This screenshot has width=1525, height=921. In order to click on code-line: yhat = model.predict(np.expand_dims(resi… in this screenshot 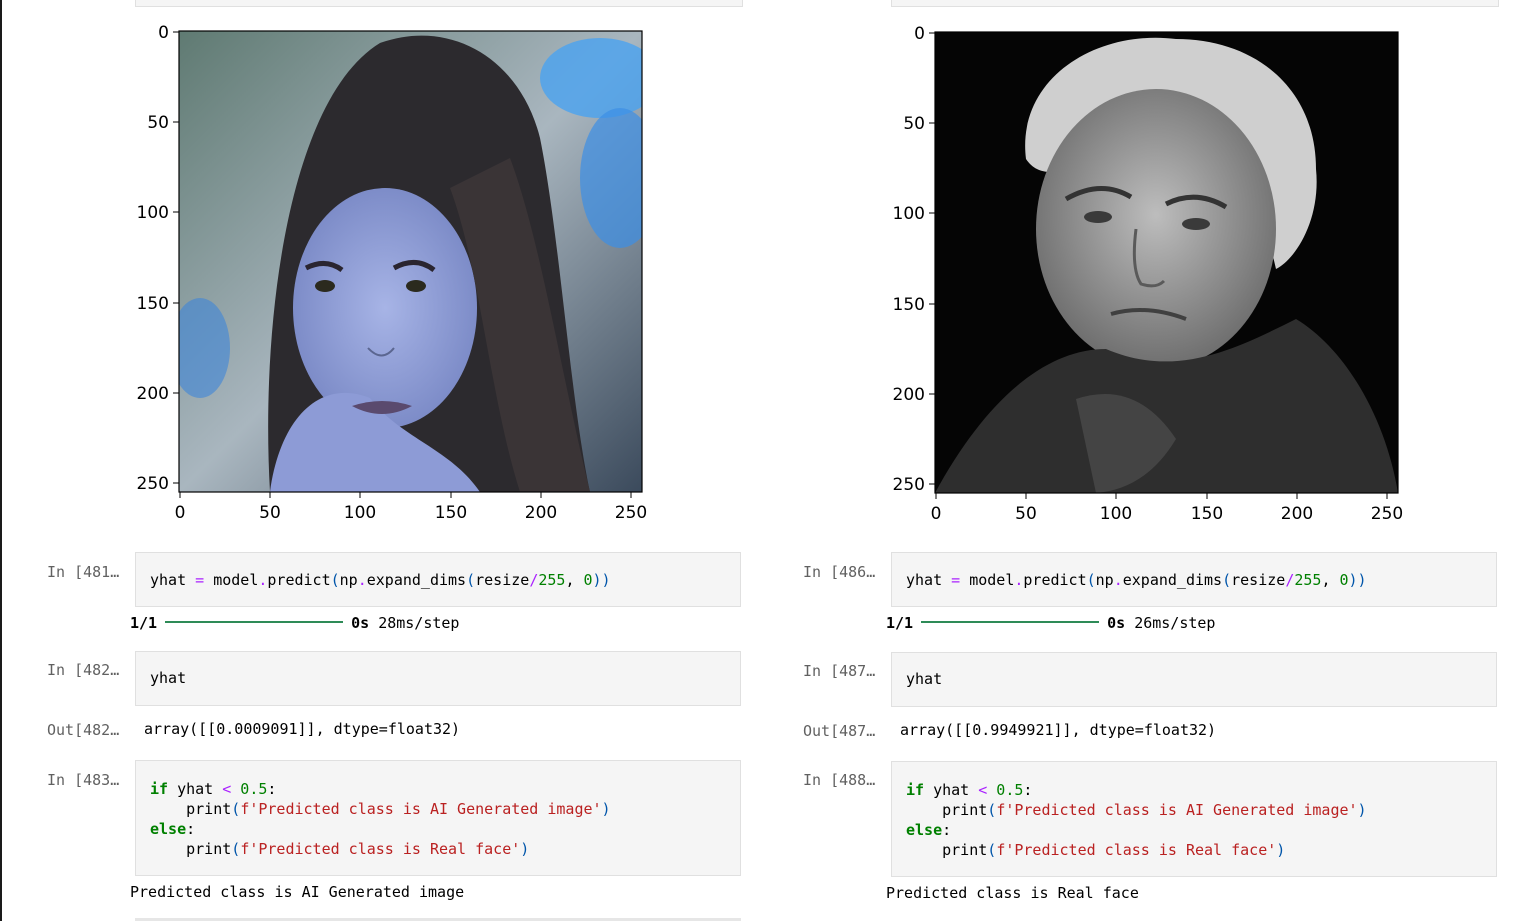, I will do `click(380, 580)`.